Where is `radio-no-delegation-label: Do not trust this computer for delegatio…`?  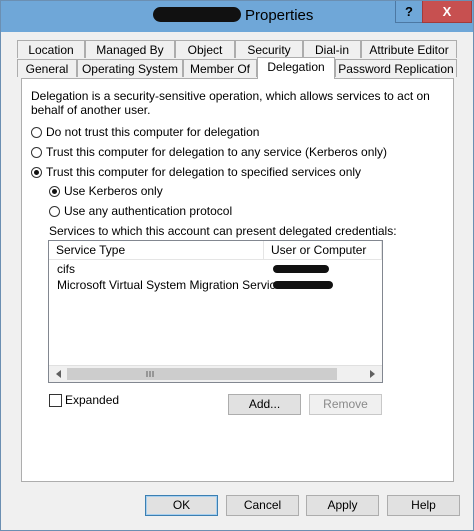 radio-no-delegation-label: Do not trust this computer for delegatio… is located at coordinates (152, 132).